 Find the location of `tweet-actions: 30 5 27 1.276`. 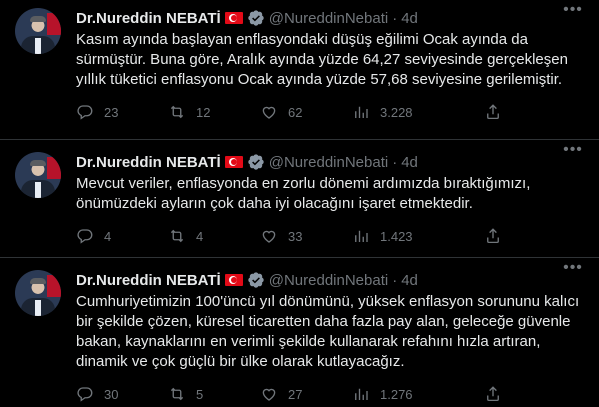

tweet-actions: 30 5 27 1.276 is located at coordinates (329, 394).